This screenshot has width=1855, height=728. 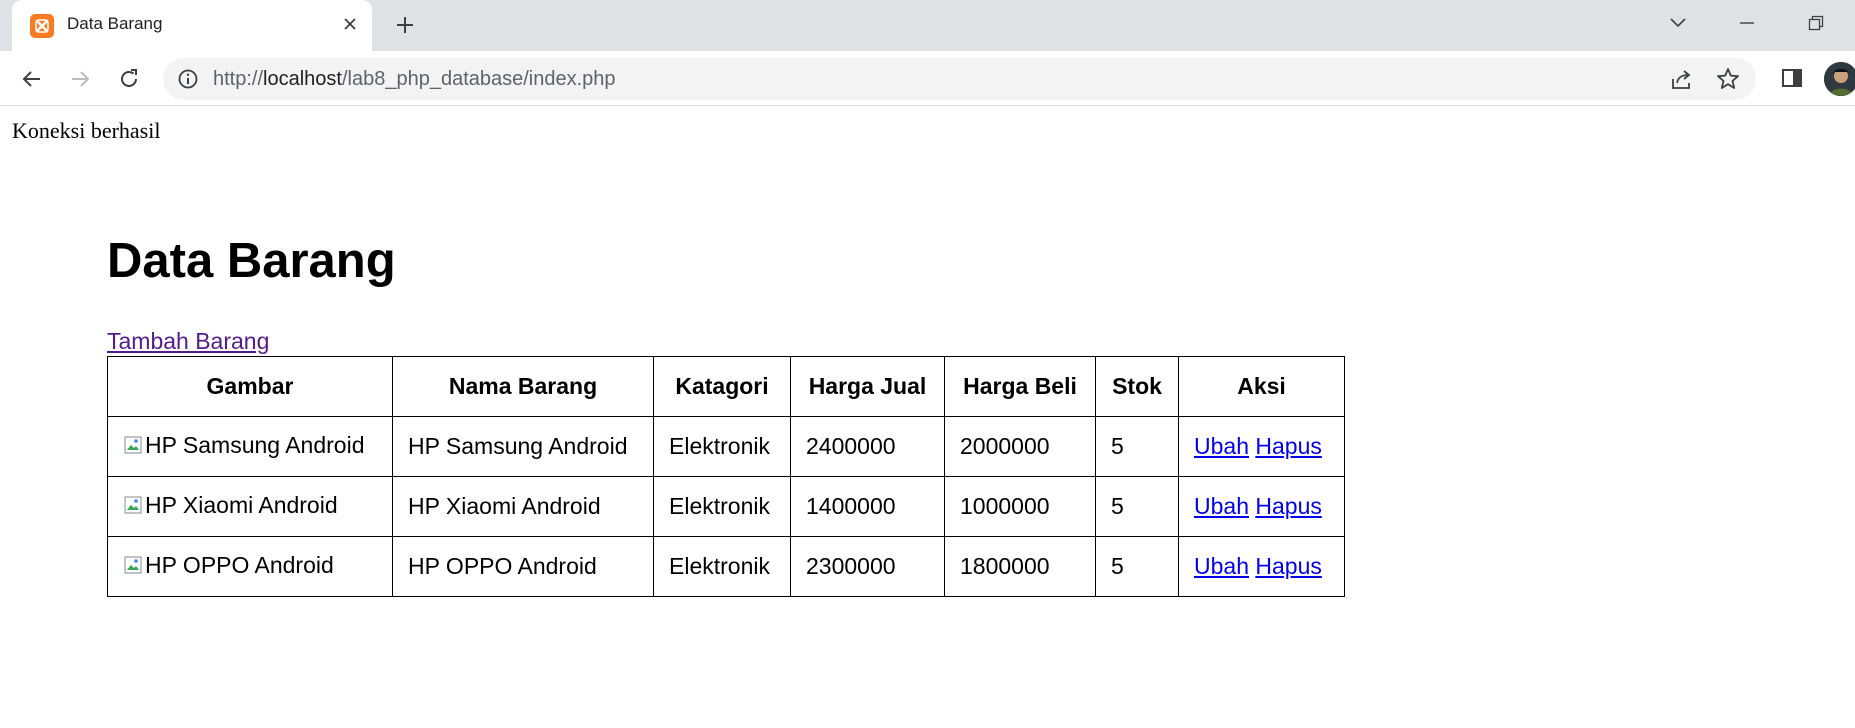 I want to click on cell-harga-beli: 1000000, so click(x=1020, y=506).